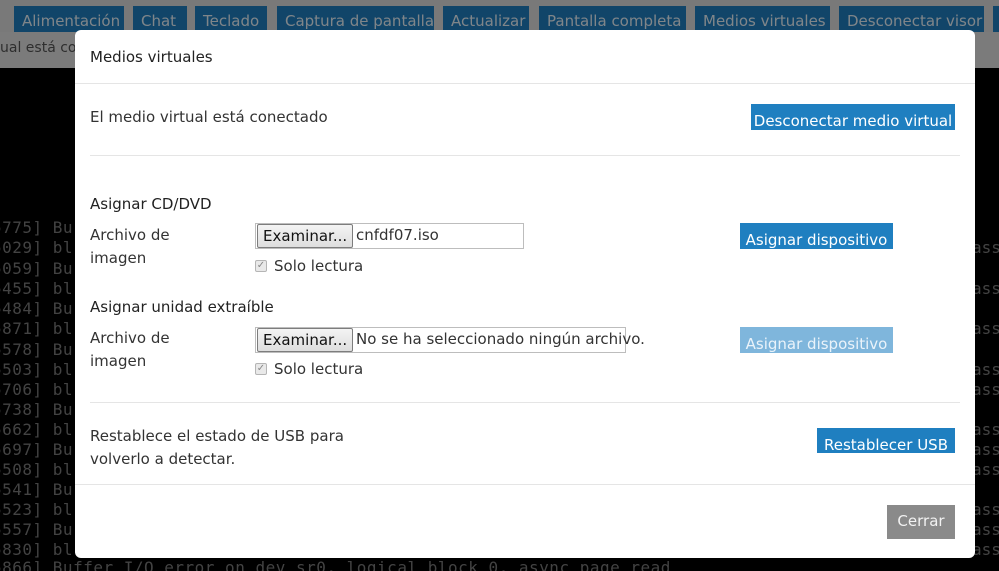 The width and height of the screenshot is (999, 571). Describe the element at coordinates (921, 522) in the screenshot. I see `close-button: Cerrar` at that location.